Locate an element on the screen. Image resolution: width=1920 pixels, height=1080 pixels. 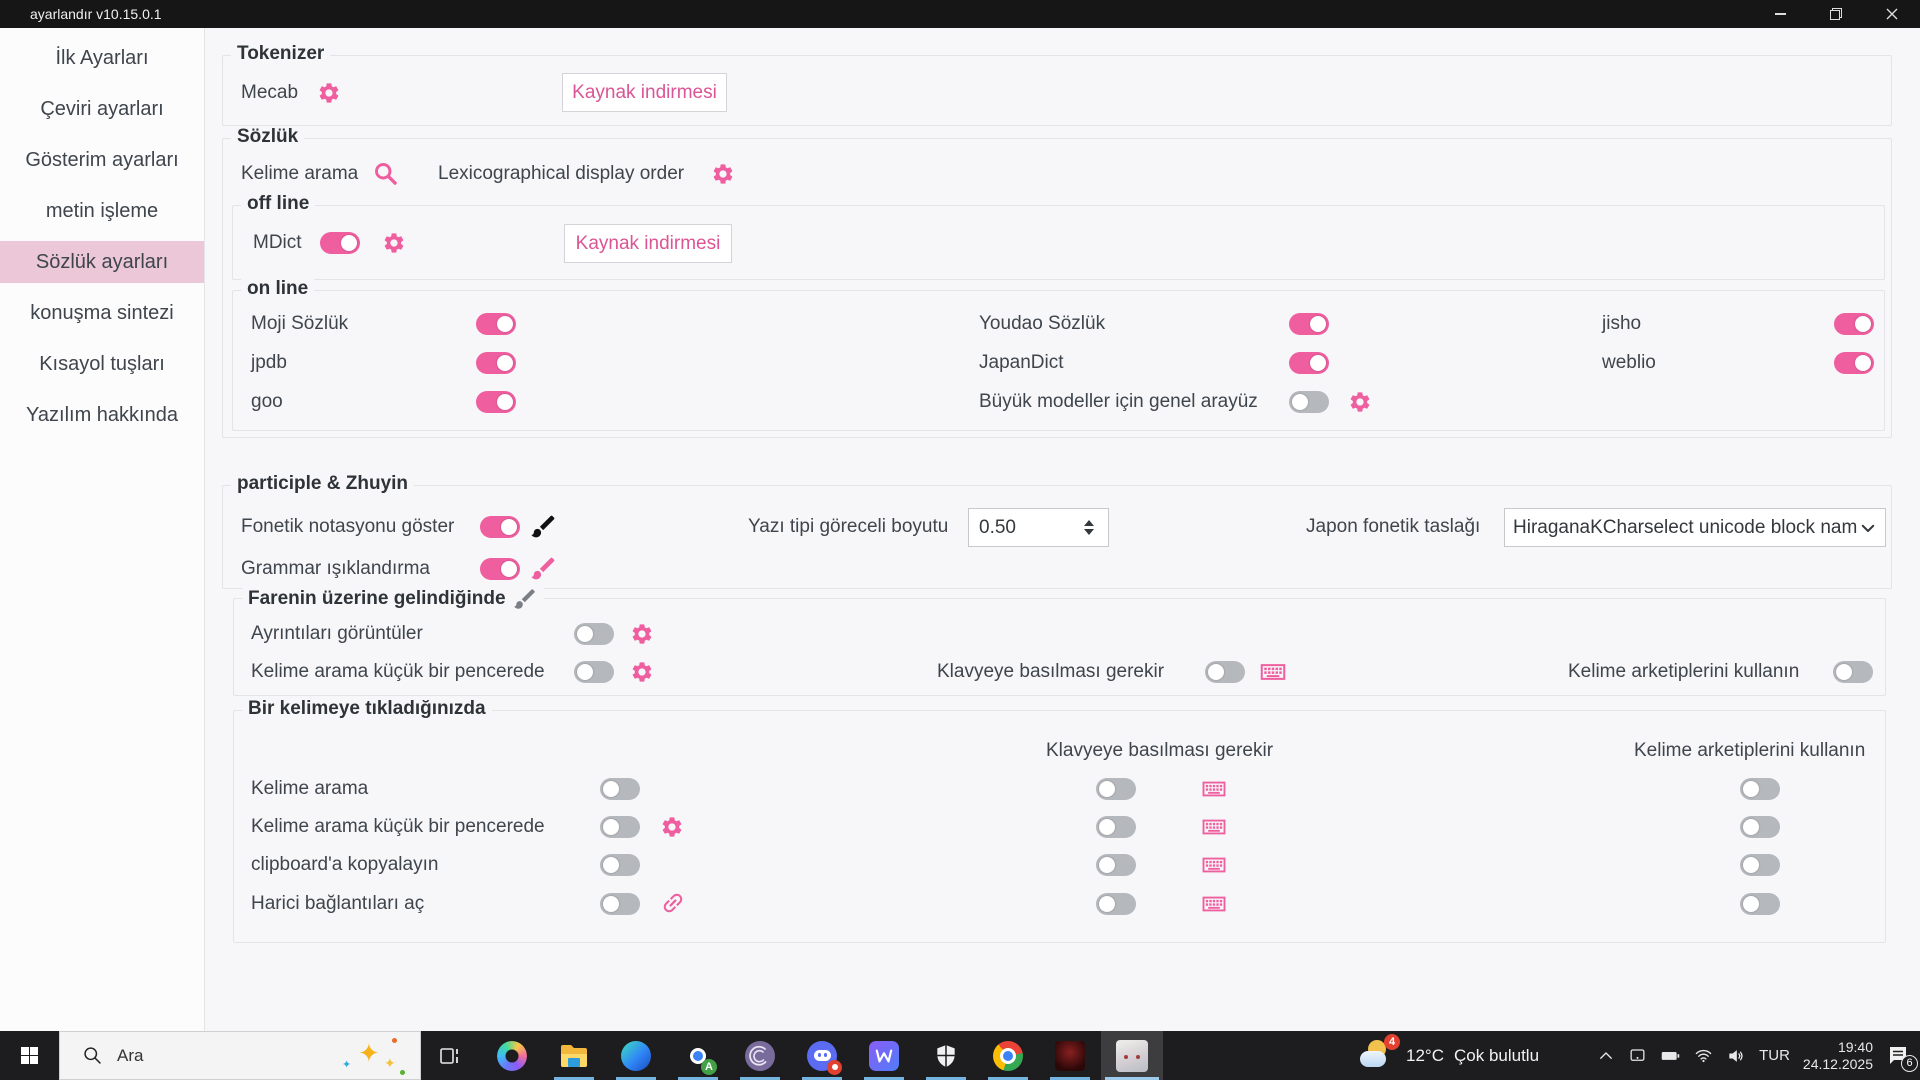
tray-volume-icon is located at coordinates (1736, 1056).